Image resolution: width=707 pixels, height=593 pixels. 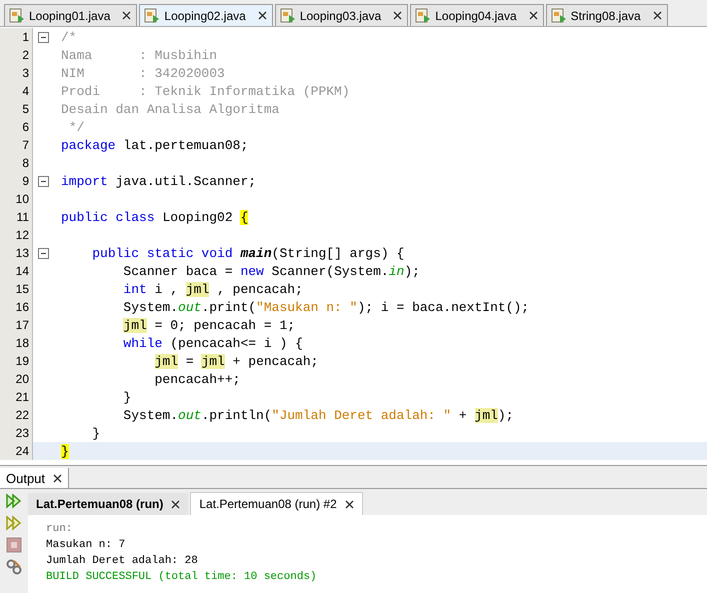 What do you see at coordinates (142, 343) in the screenshot?
I see `keyword: while` at bounding box center [142, 343].